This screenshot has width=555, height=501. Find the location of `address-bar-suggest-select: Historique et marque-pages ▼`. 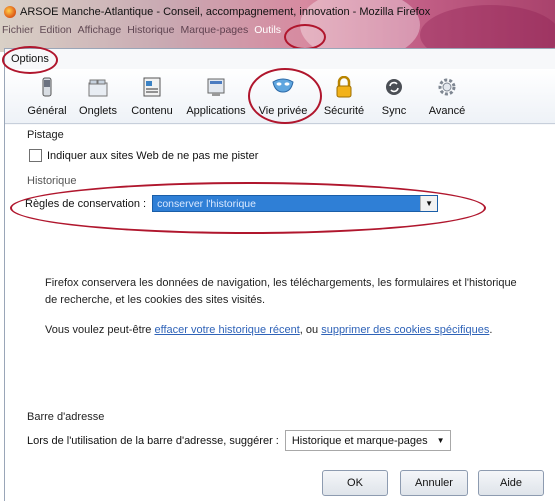

address-bar-suggest-select: Historique et marque-pages ▼ is located at coordinates (367, 440).